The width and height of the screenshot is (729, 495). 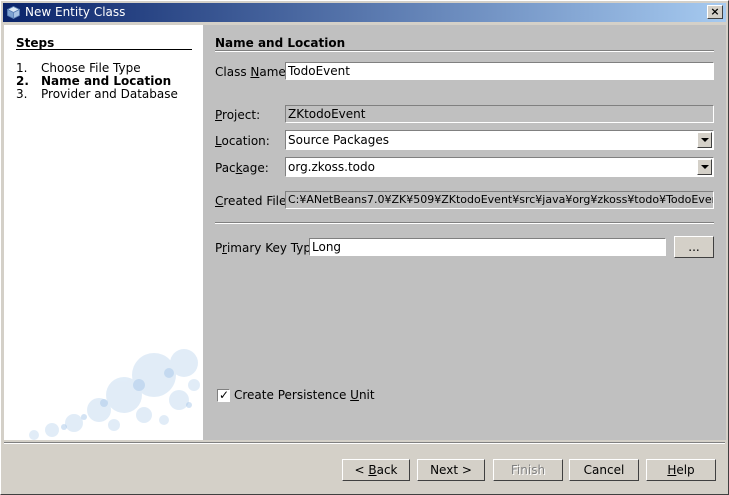 I want to click on back-button: < Back, so click(x=376, y=470).